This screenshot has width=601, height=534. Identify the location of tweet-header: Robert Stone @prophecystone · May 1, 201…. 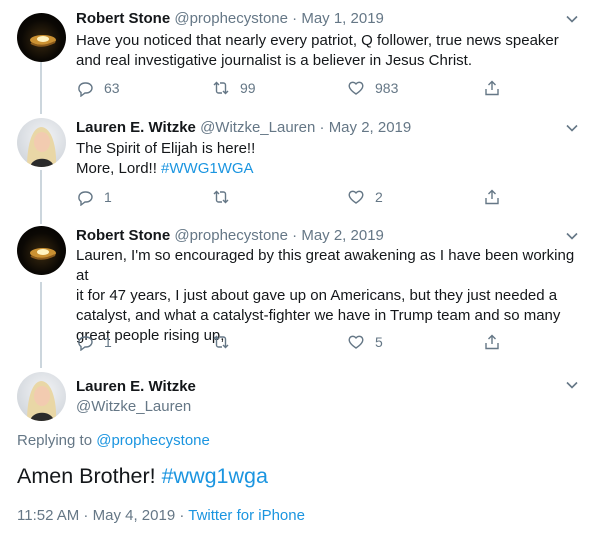
(230, 19).